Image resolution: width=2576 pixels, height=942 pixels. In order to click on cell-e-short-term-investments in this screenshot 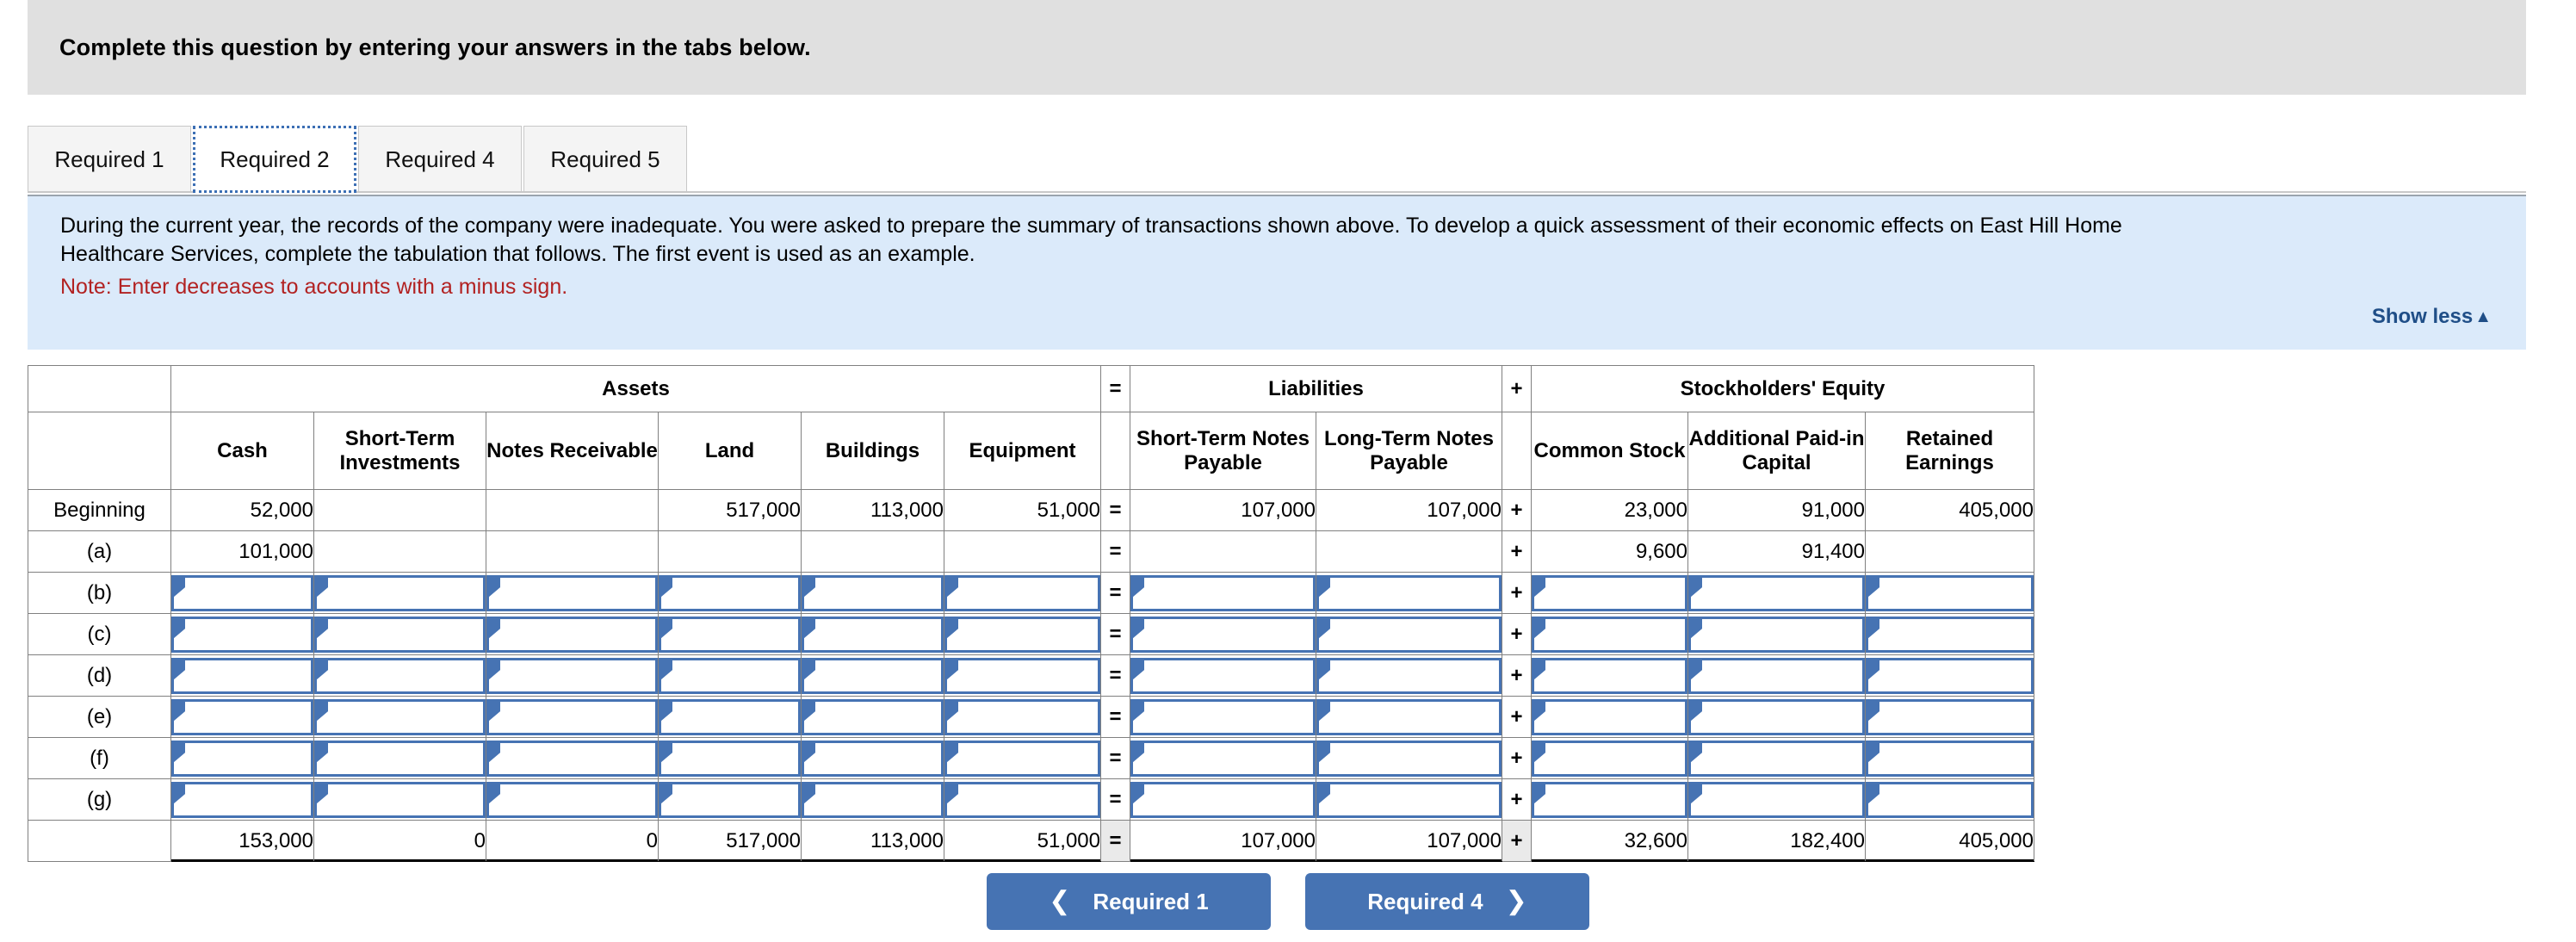, I will do `click(399, 717)`.